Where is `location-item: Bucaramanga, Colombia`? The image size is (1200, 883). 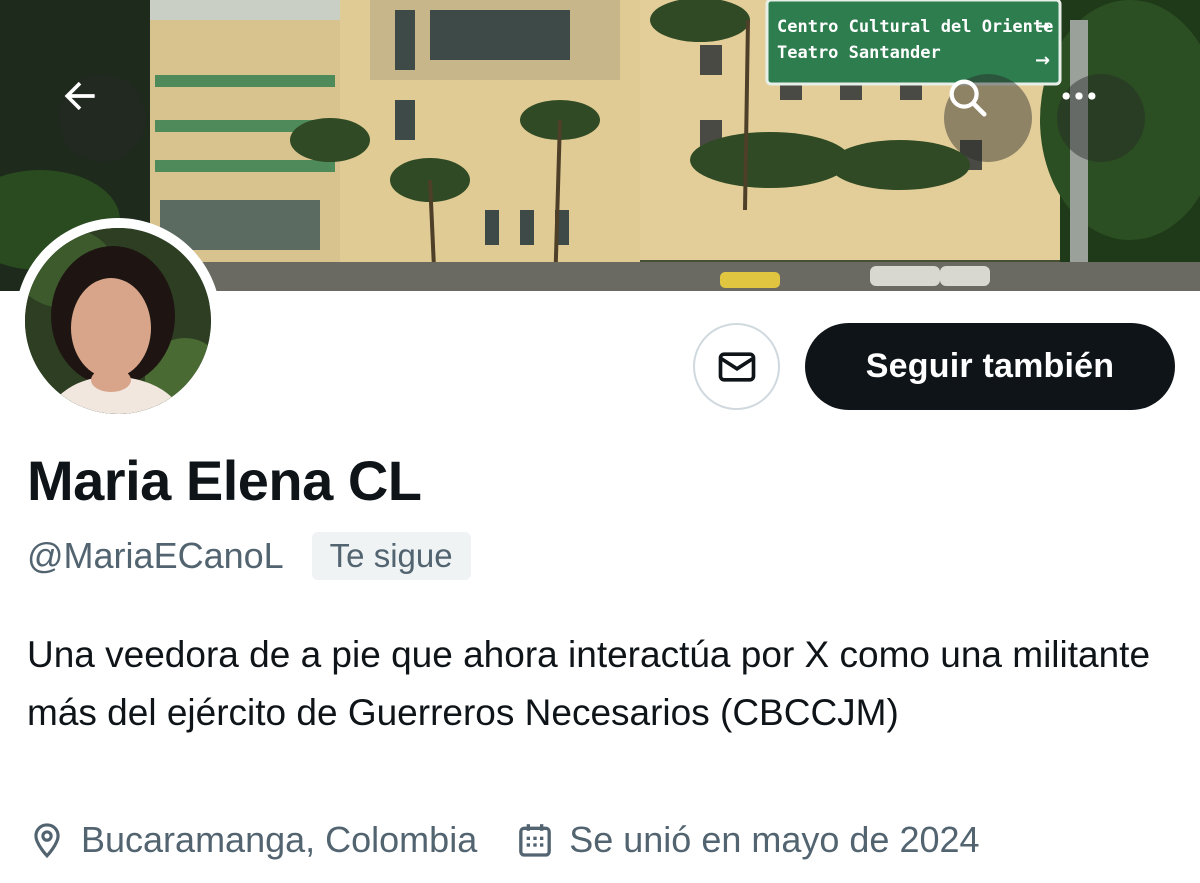
location-item: Bucaramanga, Colombia is located at coordinates (252, 840).